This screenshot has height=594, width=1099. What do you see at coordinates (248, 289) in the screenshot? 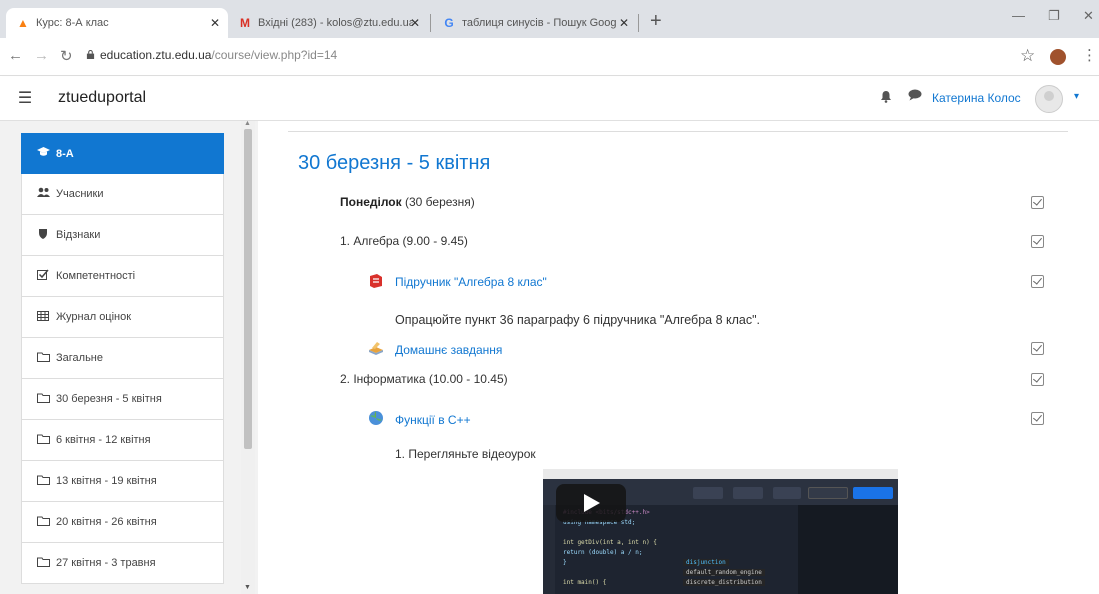
I see `sidebar-scrollbar-thumb` at bounding box center [248, 289].